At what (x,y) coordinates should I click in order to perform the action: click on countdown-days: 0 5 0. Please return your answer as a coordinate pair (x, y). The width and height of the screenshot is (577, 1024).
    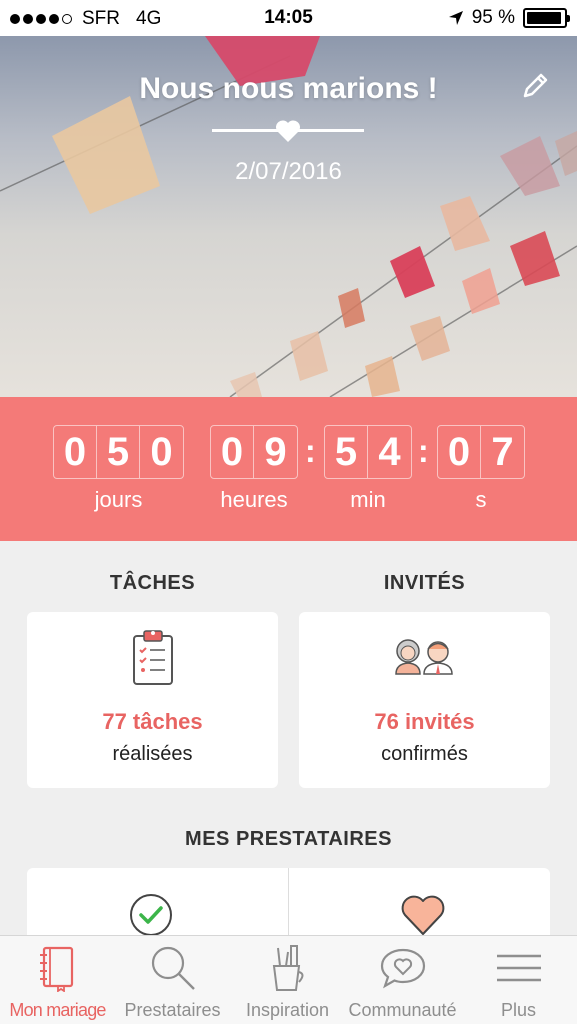
    Looking at the image, I should click on (118, 452).